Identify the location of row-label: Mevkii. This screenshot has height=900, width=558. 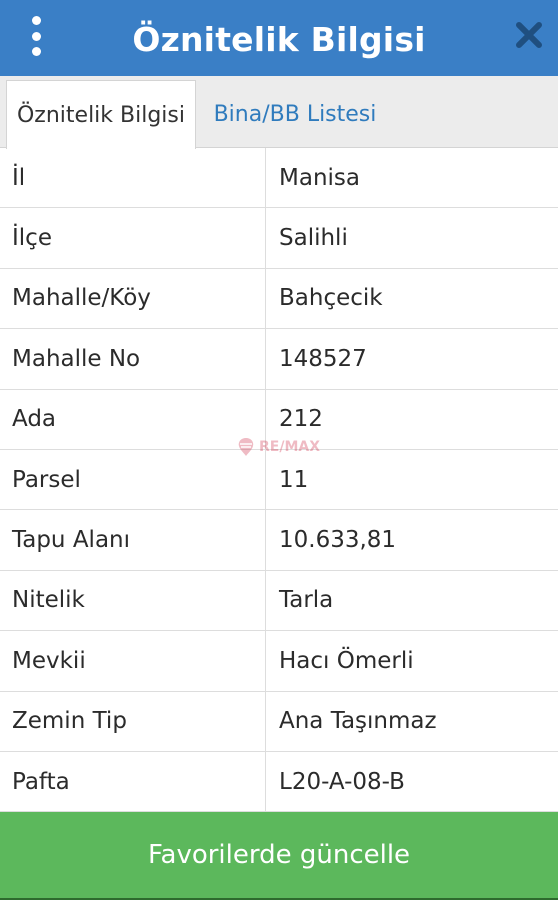
(133, 661).